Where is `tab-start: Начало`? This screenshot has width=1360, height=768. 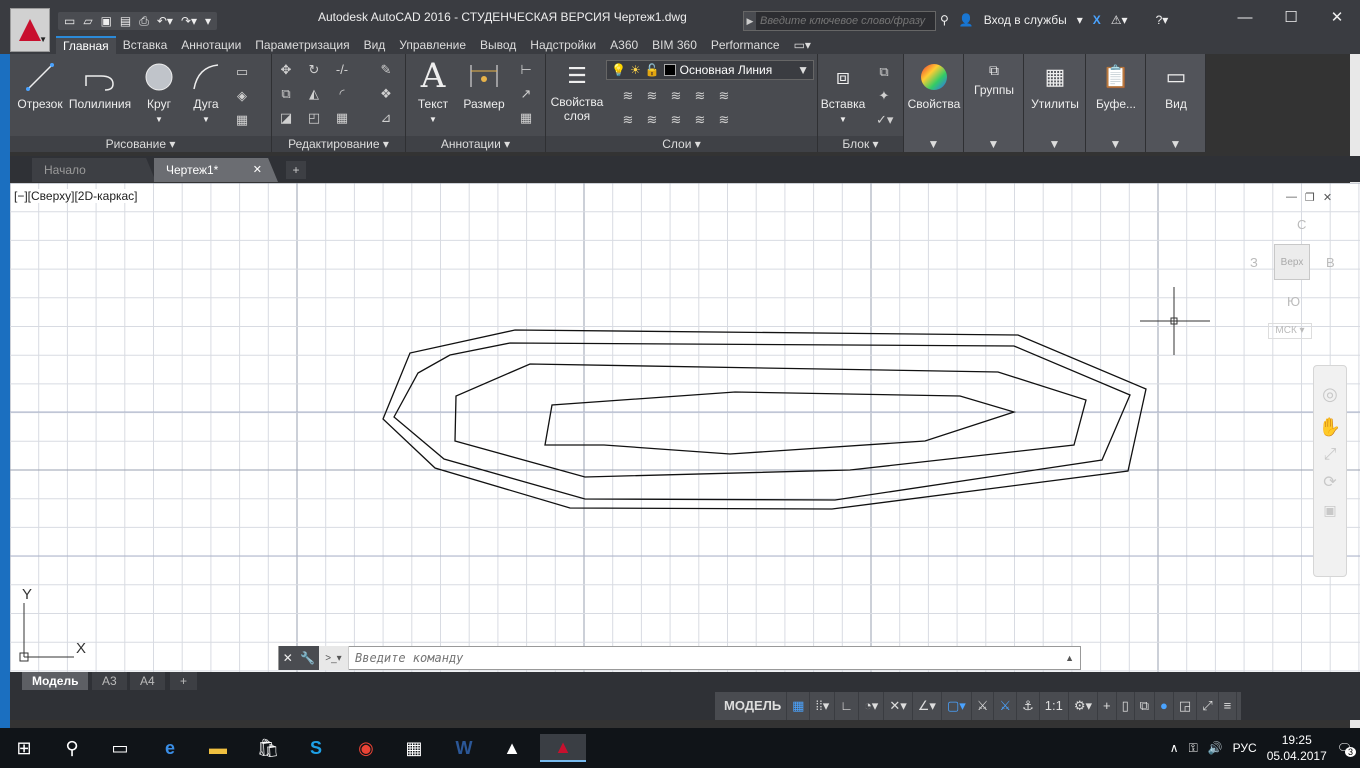 tab-start: Начало is located at coordinates (94, 170).